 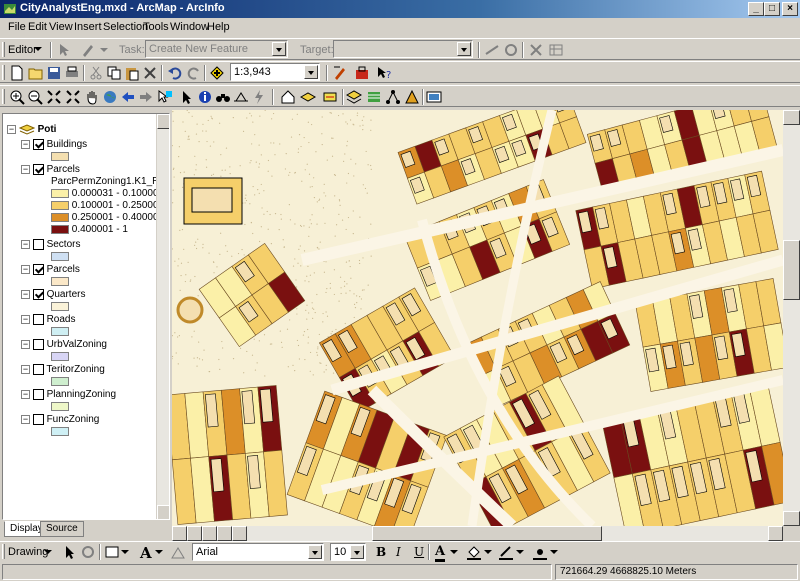 I want to click on maximize-button: □, so click(x=772, y=9).